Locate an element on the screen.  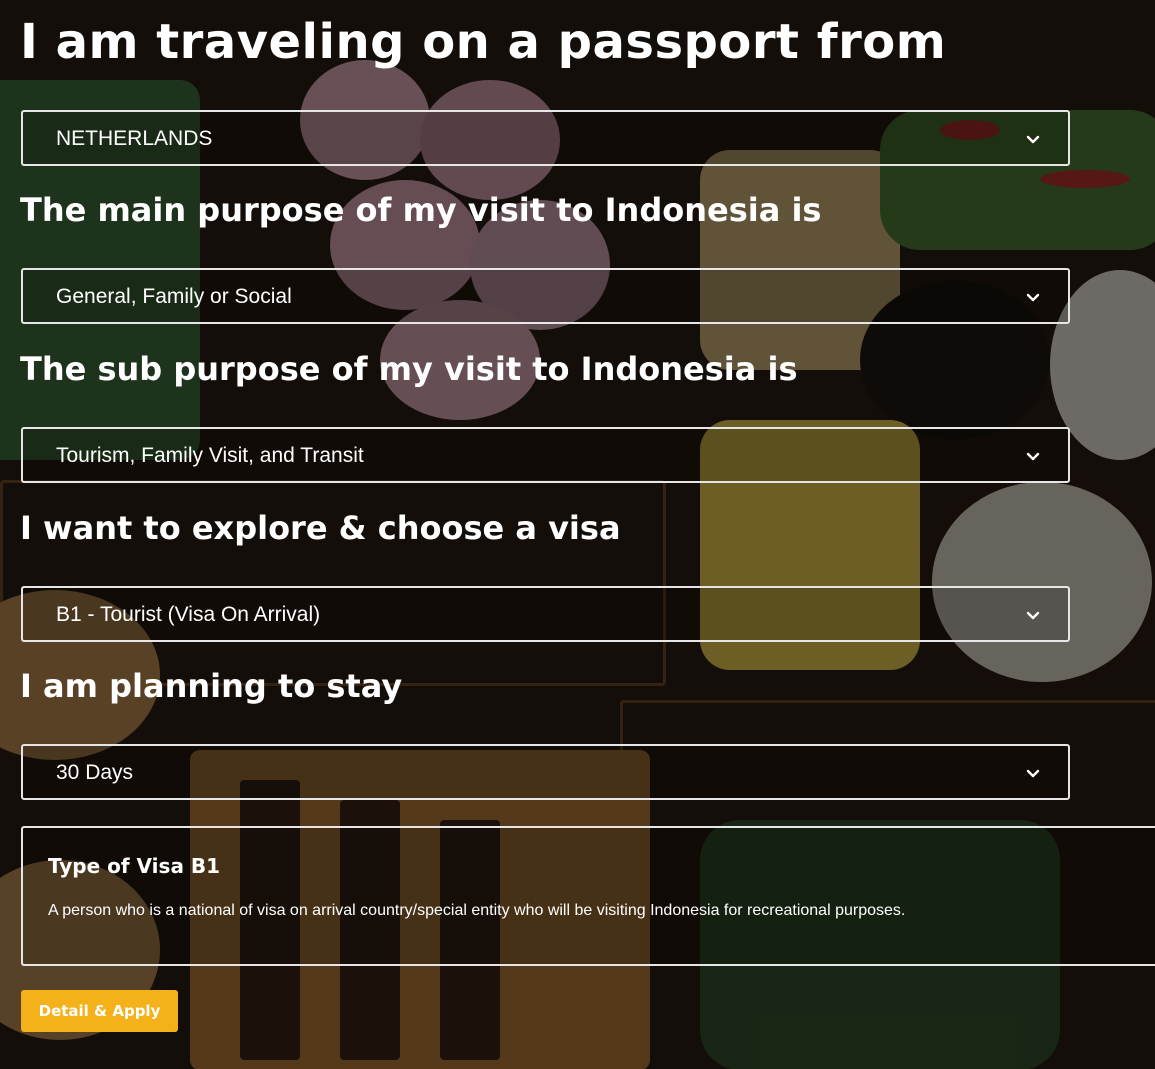
detail-apply-button: Detail & Apply is located at coordinates (99, 1011).